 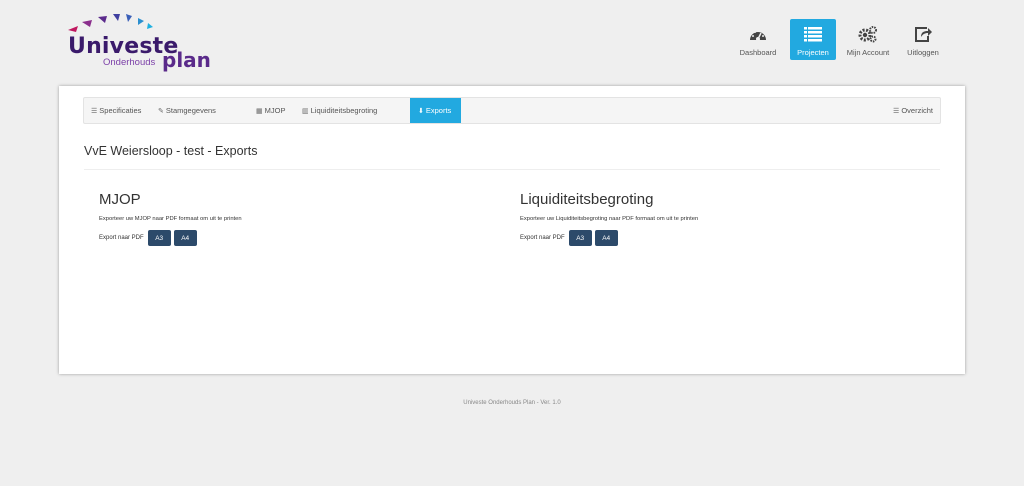 I want to click on liquiditeit-export-a3-button: A3, so click(x=580, y=238).